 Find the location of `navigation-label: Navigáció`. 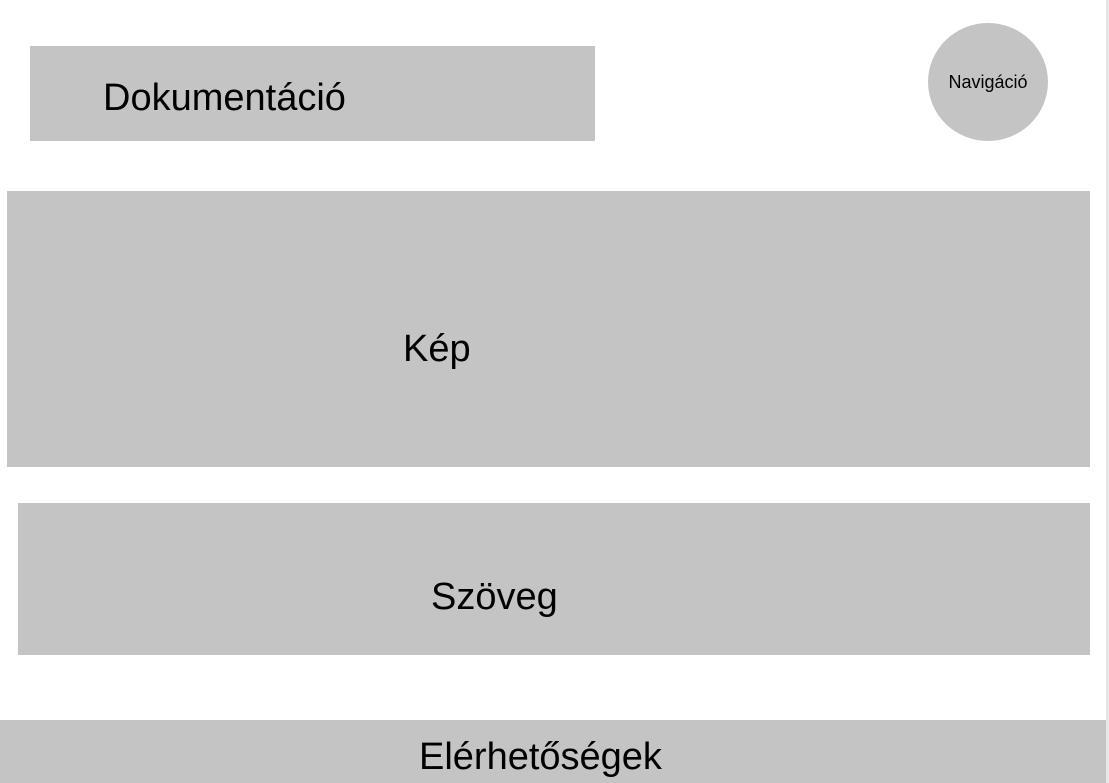

navigation-label: Navigáció is located at coordinates (988, 82).